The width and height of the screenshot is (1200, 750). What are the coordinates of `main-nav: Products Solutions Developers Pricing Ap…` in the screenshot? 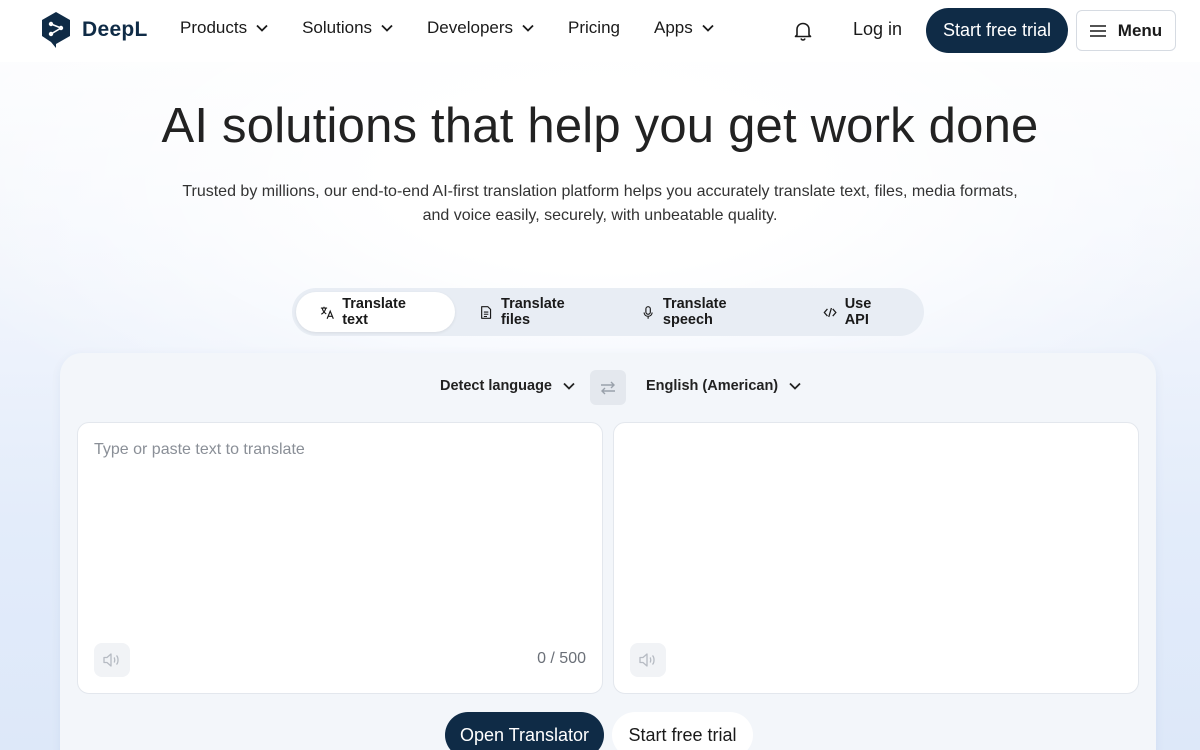 It's located at (464, 28).